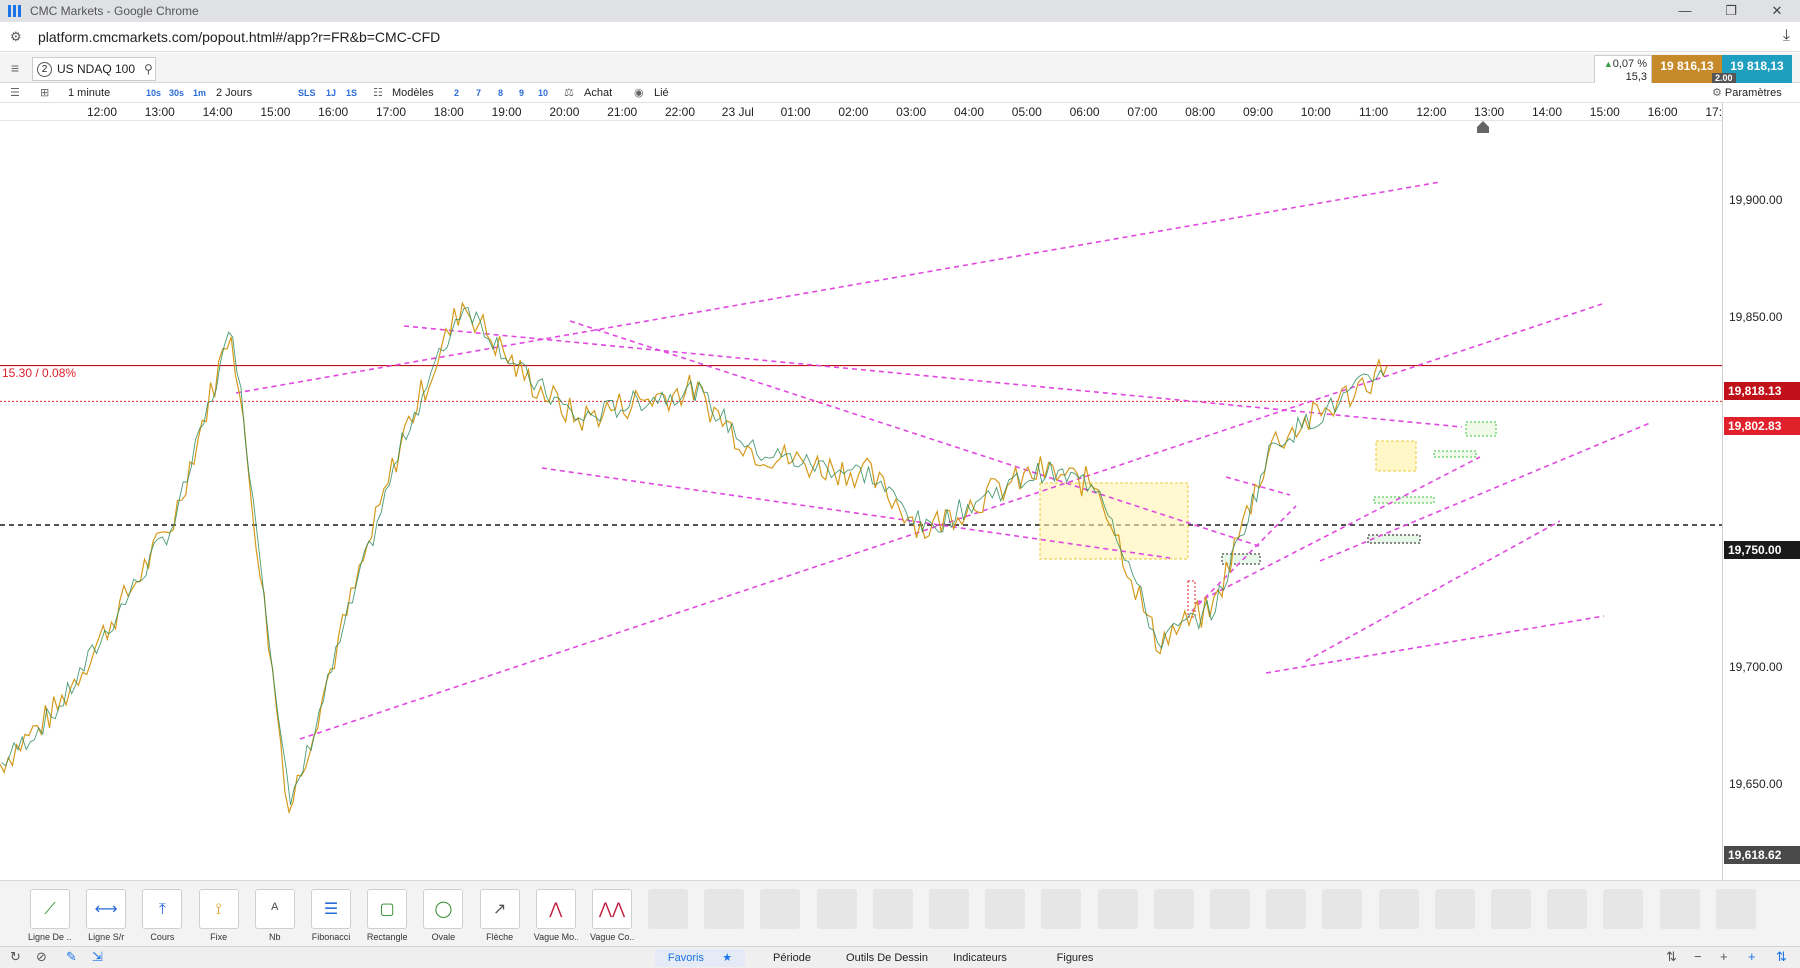 Image resolution: width=1800 pixels, height=968 pixels. I want to click on fibonacci-tool: ☰ Fibonacci, so click(331, 915).